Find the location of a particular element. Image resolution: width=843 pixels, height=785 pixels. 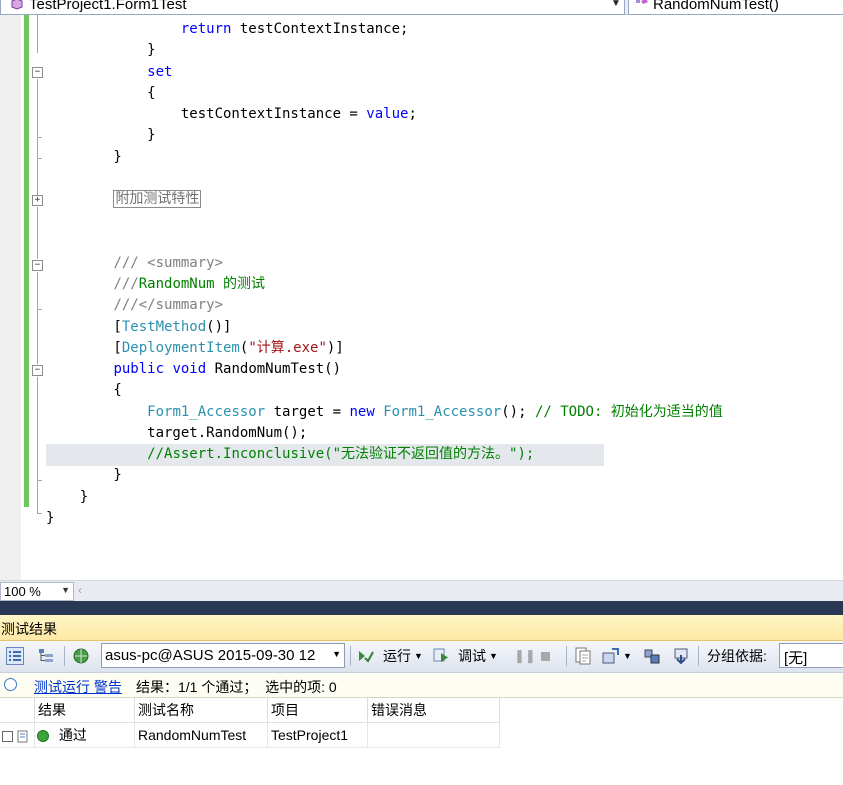

code-line: return testContextInstance; is located at coordinates (227, 29).